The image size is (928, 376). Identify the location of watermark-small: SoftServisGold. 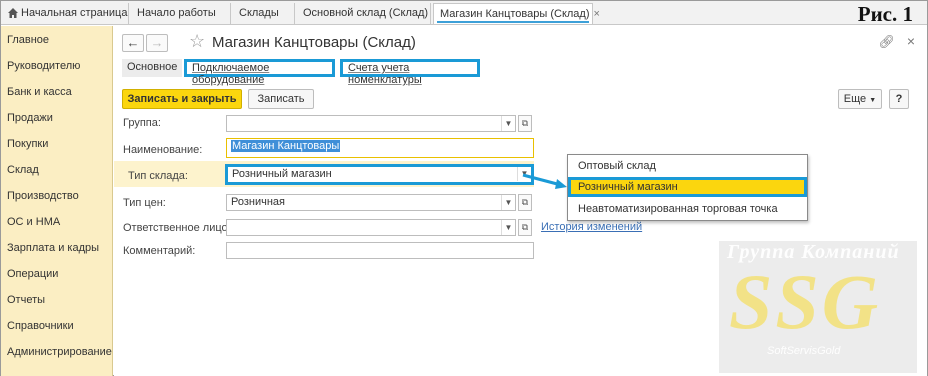
(804, 351).